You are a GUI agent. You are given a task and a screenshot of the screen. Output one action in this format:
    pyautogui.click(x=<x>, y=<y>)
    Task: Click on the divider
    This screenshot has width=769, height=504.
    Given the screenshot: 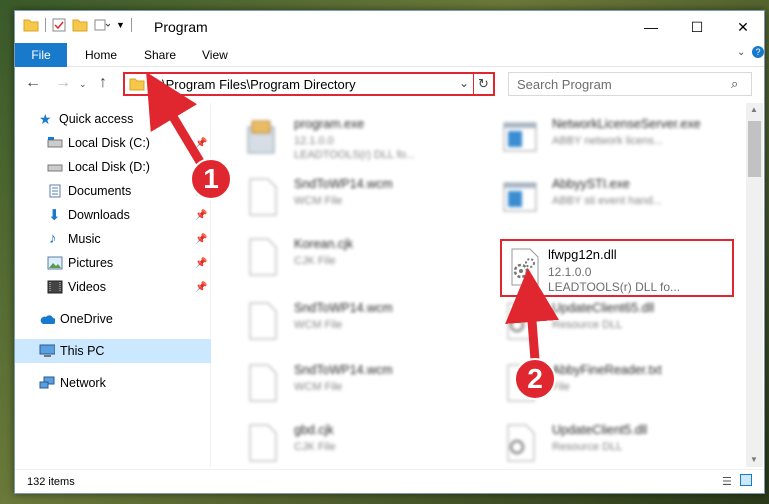 What is the action you would take?
    pyautogui.click(x=131, y=25)
    